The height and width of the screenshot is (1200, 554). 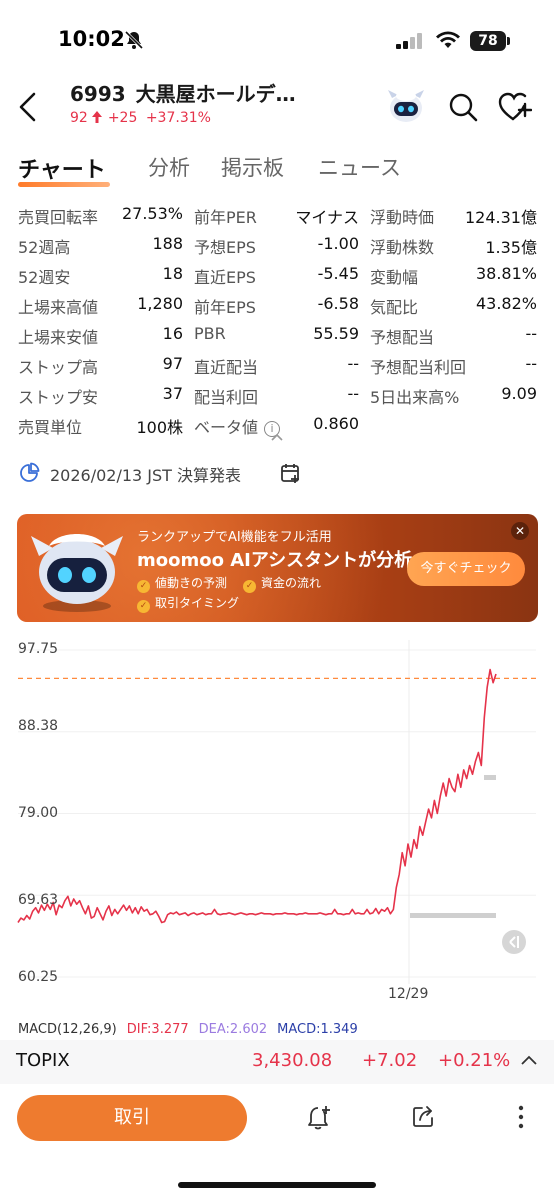 What do you see at coordinates (402, 247) in the screenshot?
I see `stat-label: 浮動株数` at bounding box center [402, 247].